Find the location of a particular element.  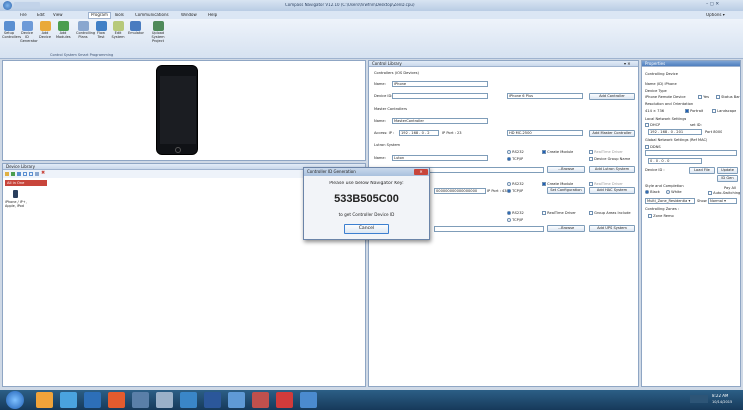

system-tray is located at coordinates (699, 399).